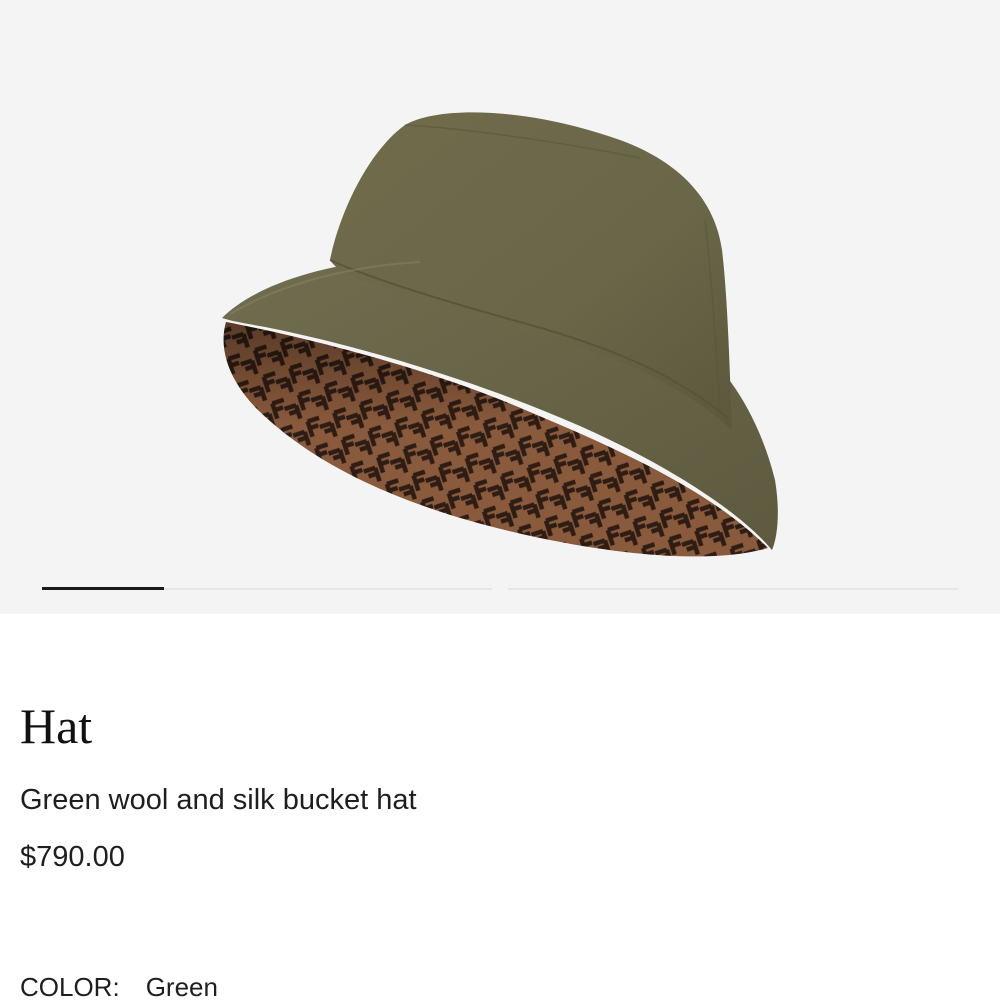 This screenshot has height=1000, width=1000. Describe the element at coordinates (181, 986) in the screenshot. I see `color-value: Green` at that location.